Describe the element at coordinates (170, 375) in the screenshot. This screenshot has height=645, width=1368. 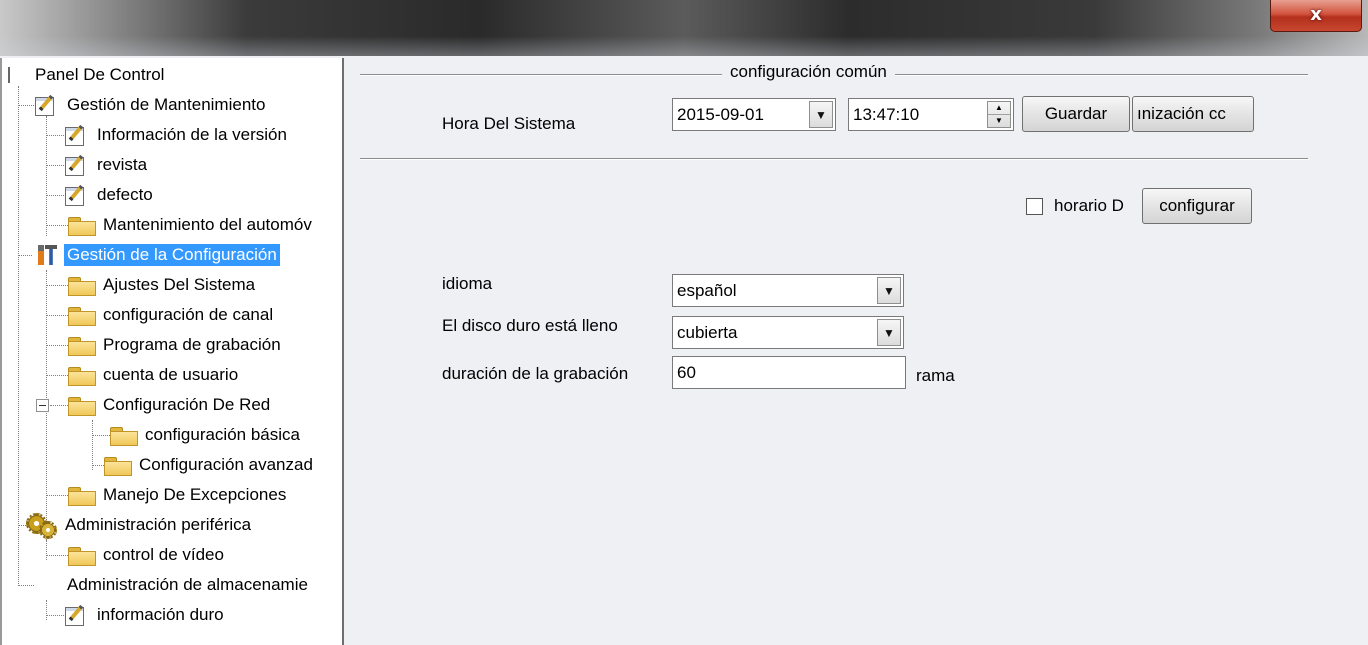
I see `tree-item-label: cuenta de usuario` at that location.